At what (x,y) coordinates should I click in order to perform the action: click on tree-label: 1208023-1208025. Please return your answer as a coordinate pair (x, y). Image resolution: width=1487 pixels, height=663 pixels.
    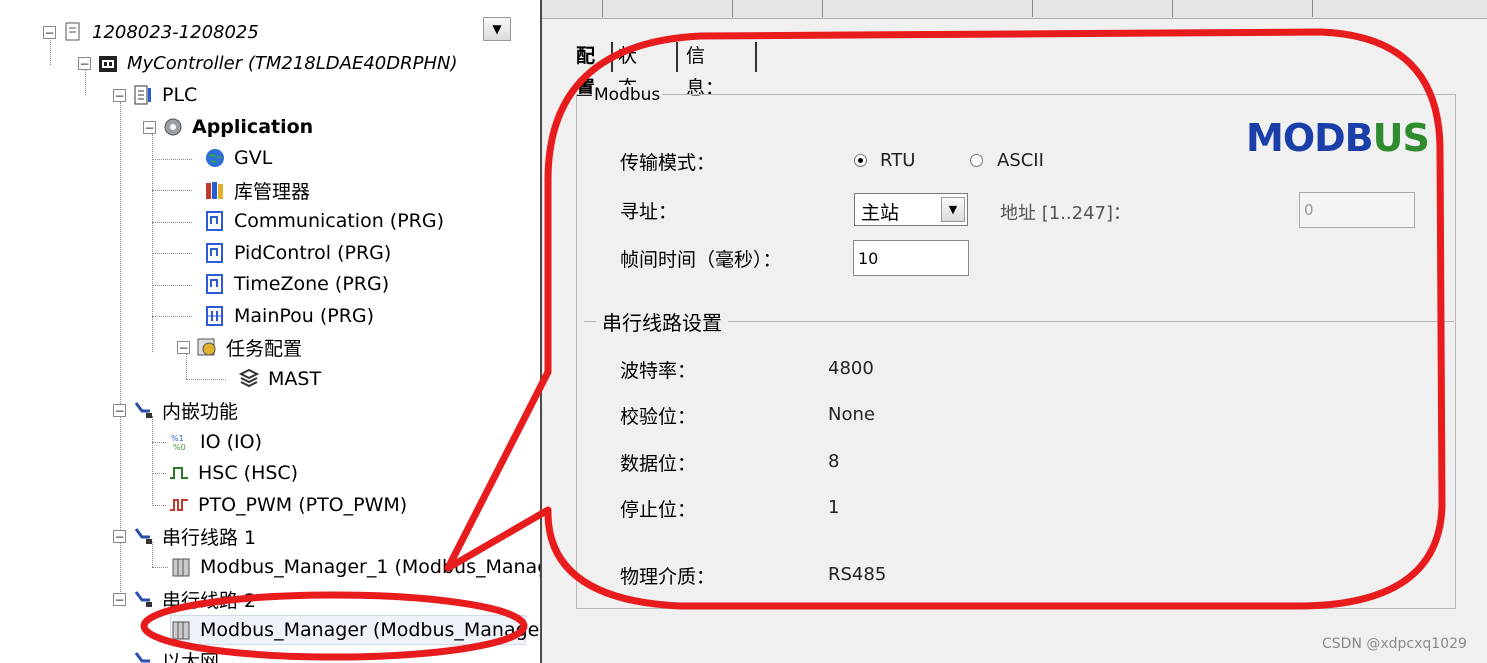
    Looking at the image, I should click on (175, 32).